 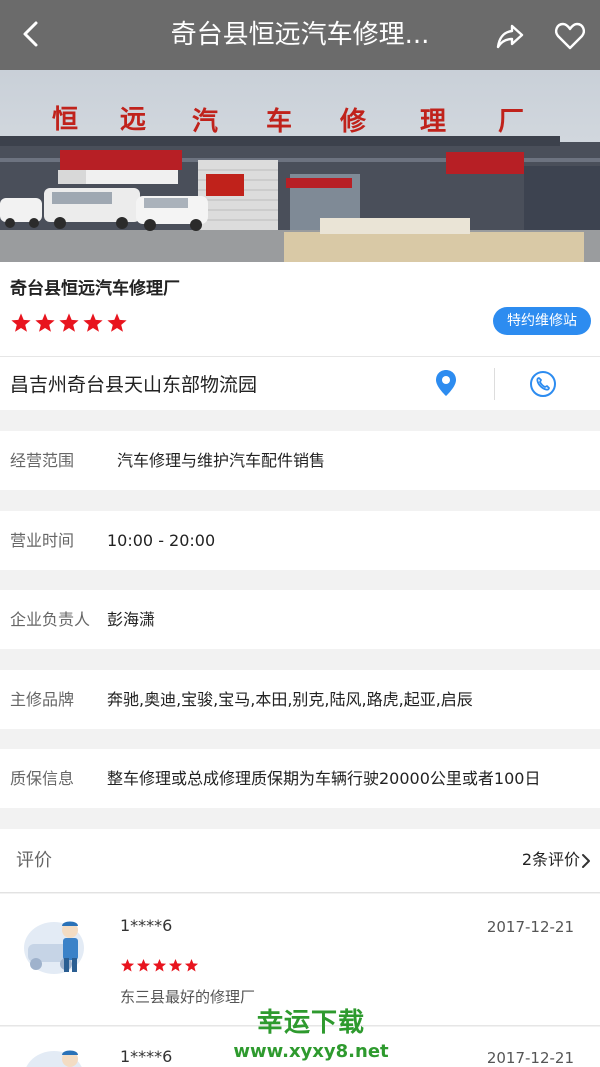 I want to click on svg-text: 车, so click(x=279, y=121).